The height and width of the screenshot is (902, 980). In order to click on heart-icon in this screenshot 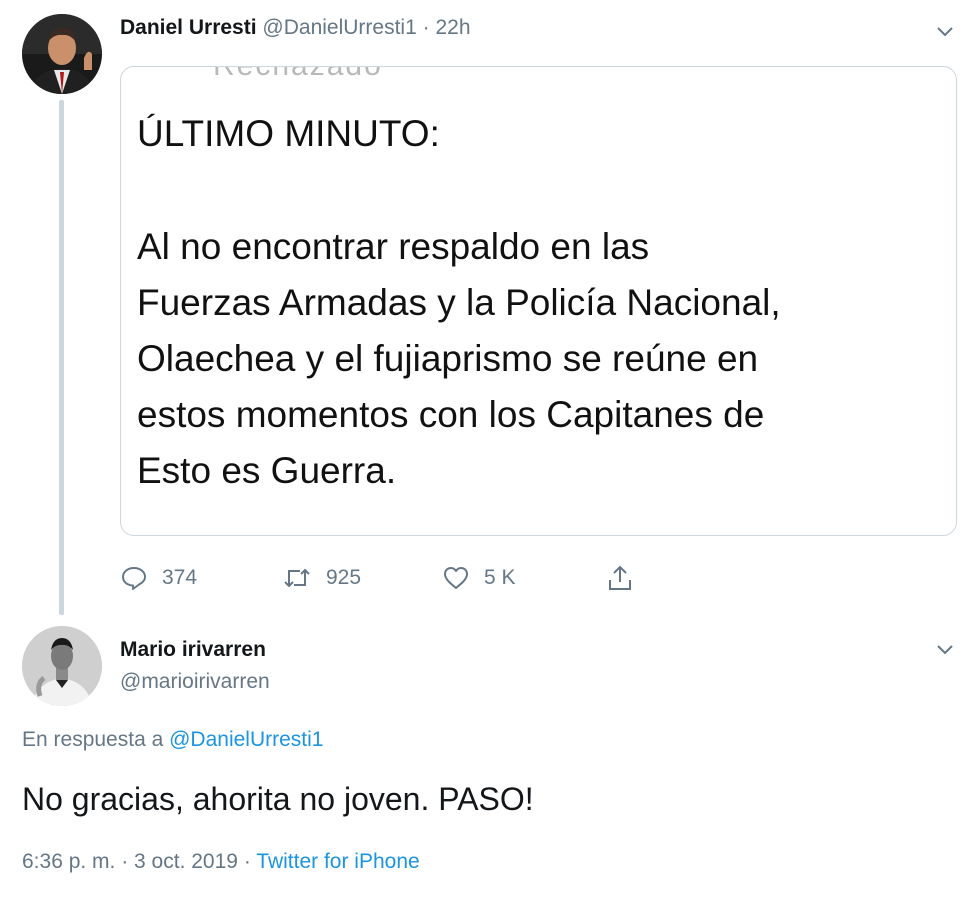, I will do `click(463, 578)`.